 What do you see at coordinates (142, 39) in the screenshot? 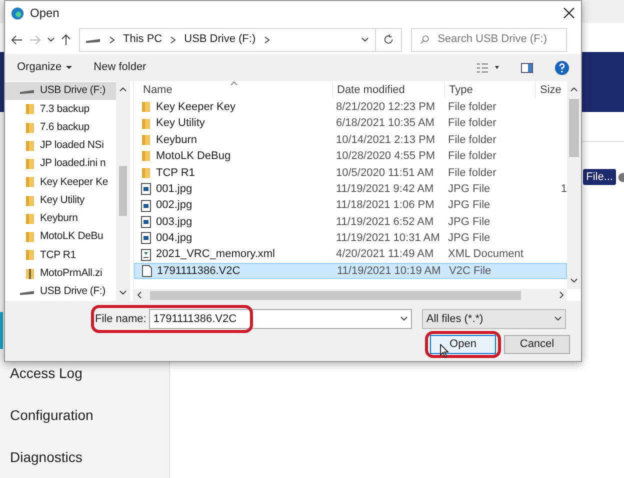
I see `breadcrumb: This PC` at bounding box center [142, 39].